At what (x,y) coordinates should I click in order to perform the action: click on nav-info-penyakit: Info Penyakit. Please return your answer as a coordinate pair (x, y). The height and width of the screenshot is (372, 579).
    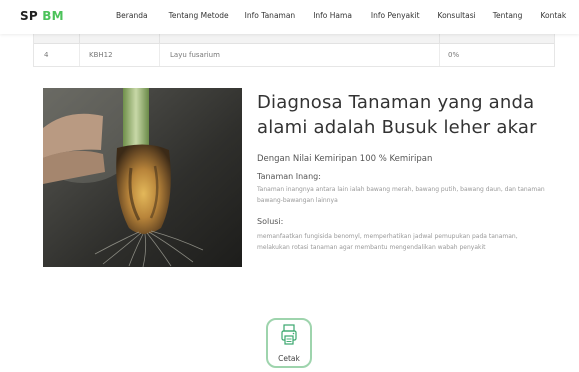
    Looking at the image, I should click on (395, 15).